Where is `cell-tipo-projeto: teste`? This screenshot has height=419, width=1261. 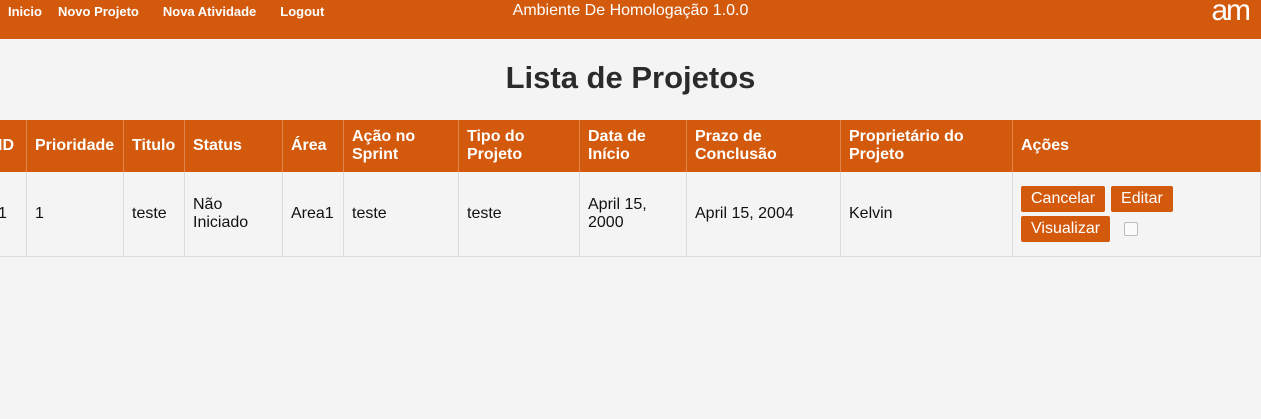 cell-tipo-projeto: teste is located at coordinates (519, 214).